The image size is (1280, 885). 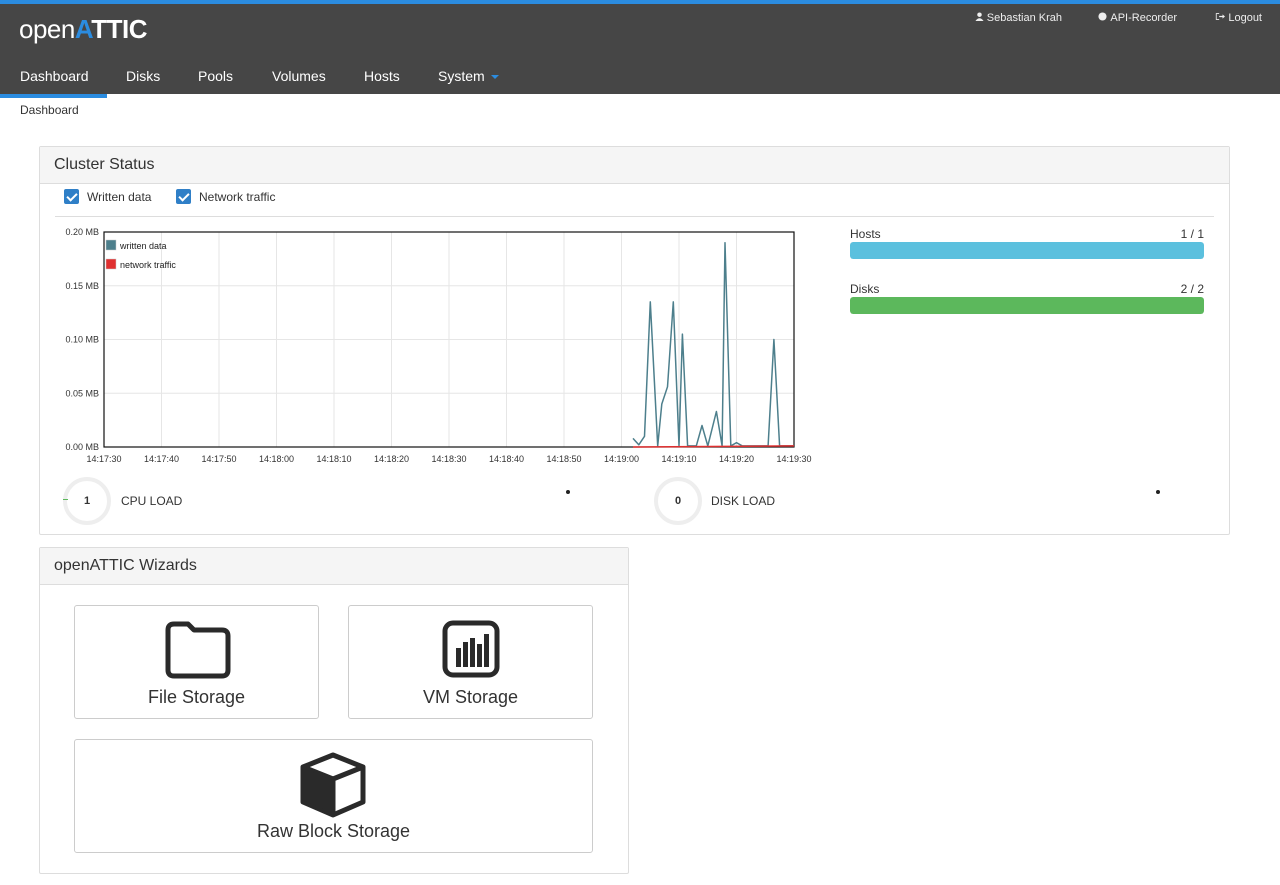 I want to click on vm-storage-label: VM Storage, so click(x=470, y=697).